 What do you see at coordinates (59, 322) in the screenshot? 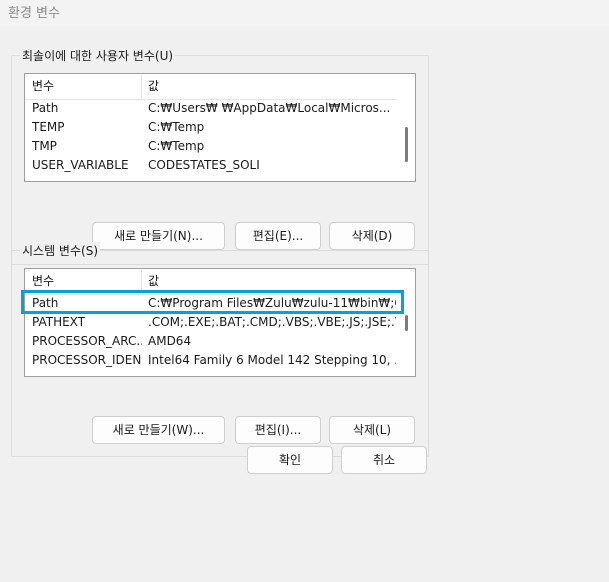
I see `variable-name: PATHEXT` at bounding box center [59, 322].